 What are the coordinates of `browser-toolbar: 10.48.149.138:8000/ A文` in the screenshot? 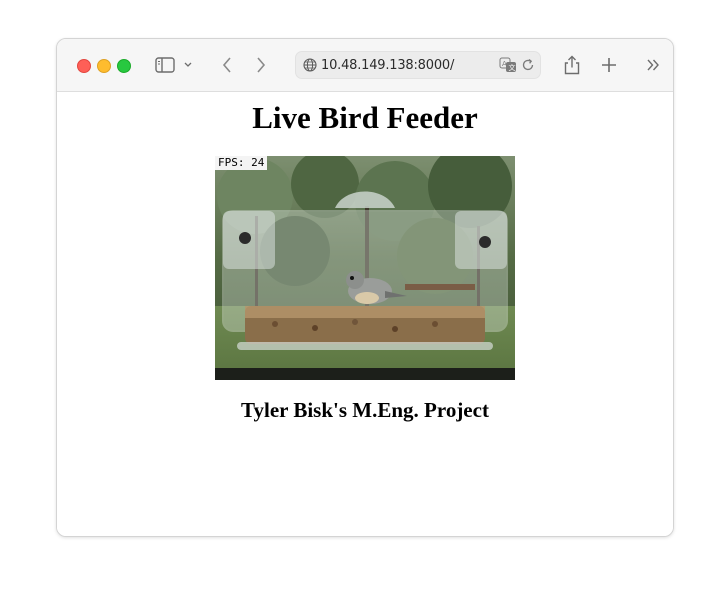 It's located at (365, 65).